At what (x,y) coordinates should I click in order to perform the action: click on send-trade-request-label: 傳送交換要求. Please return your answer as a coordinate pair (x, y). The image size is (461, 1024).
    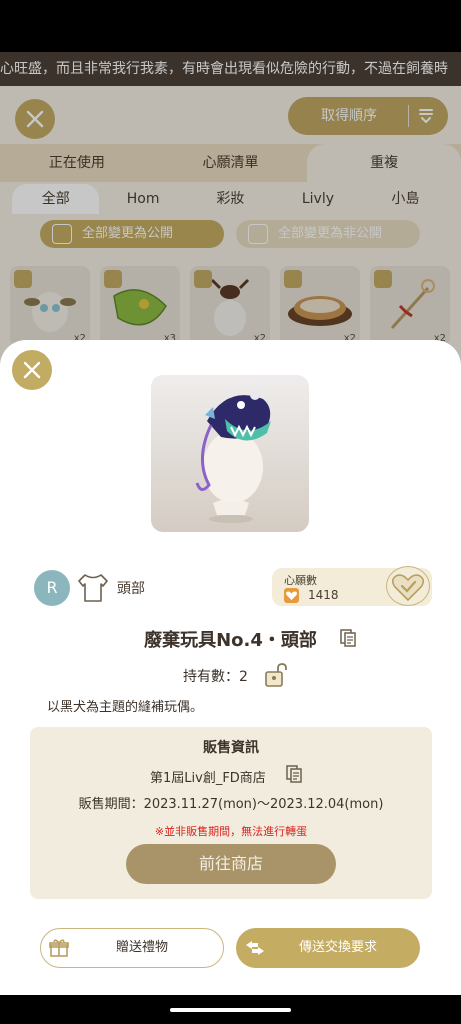
    Looking at the image, I should click on (337, 947).